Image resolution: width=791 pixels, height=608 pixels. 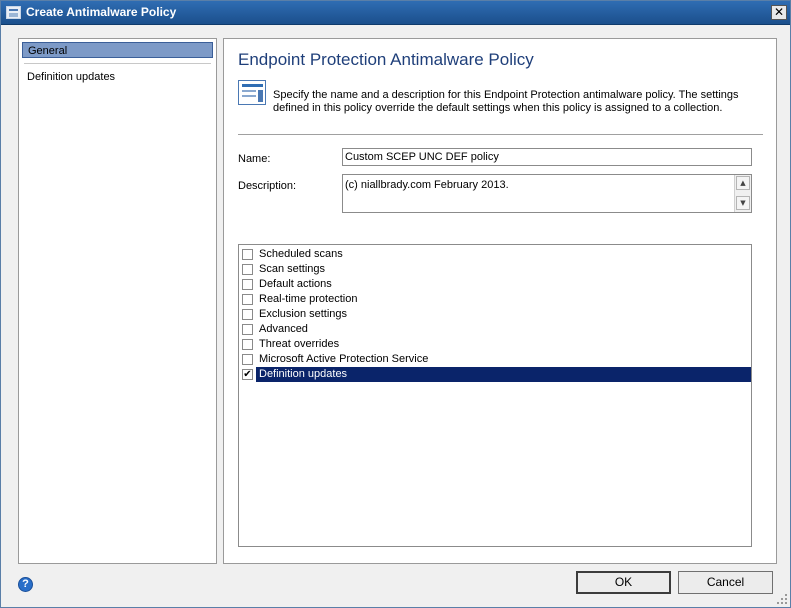 What do you see at coordinates (283, 329) in the screenshot?
I see `list-item-label: Advanced` at bounding box center [283, 329].